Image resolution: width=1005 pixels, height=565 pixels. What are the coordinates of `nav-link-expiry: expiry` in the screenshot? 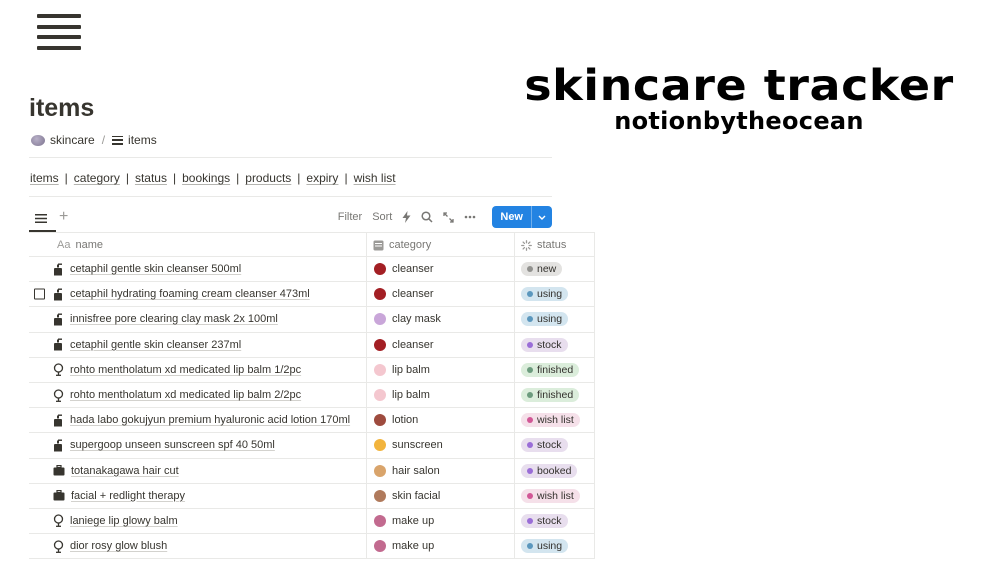 It's located at (322, 178).